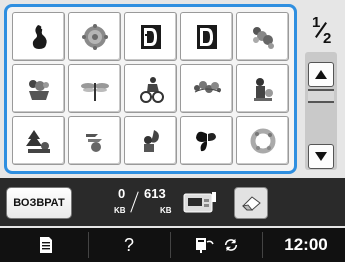  I want to click on thread-spool-icon, so click(205, 245).